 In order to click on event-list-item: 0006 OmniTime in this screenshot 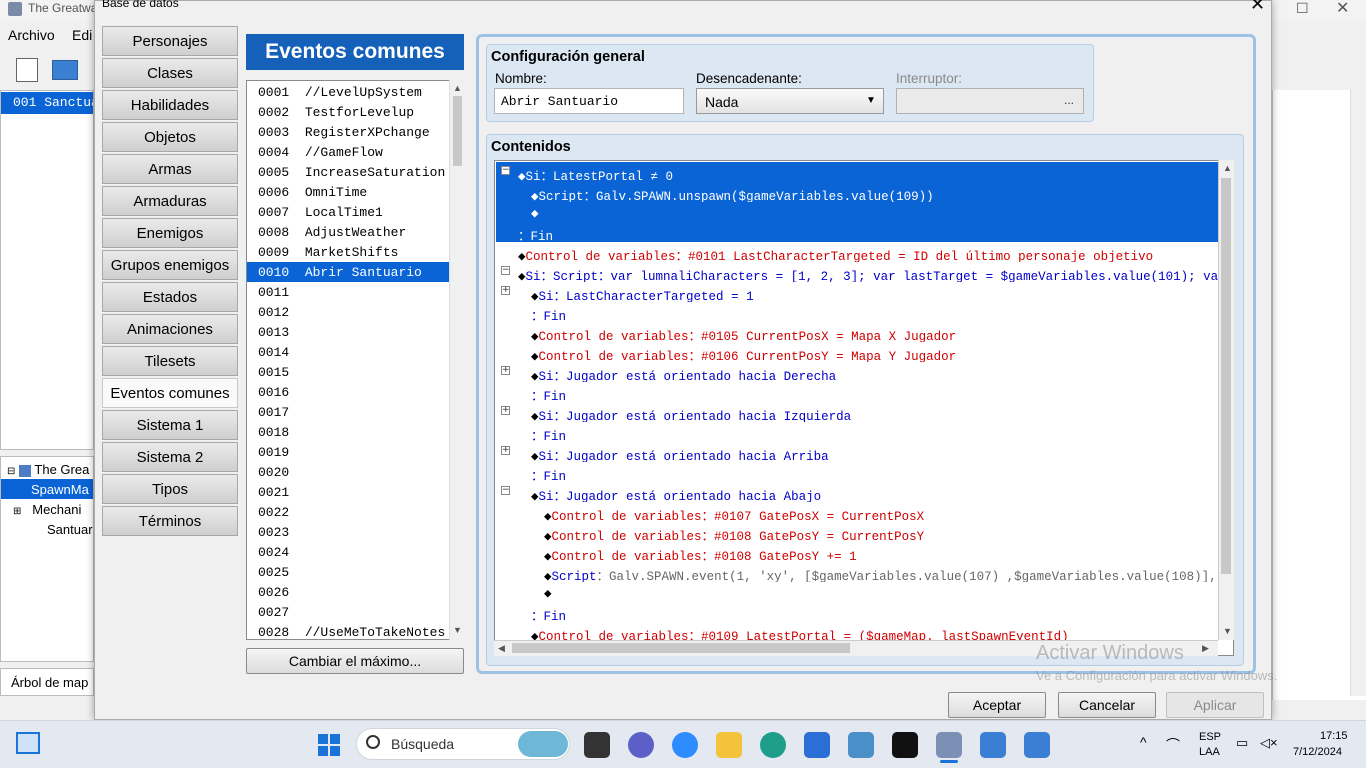, I will do `click(348, 192)`.